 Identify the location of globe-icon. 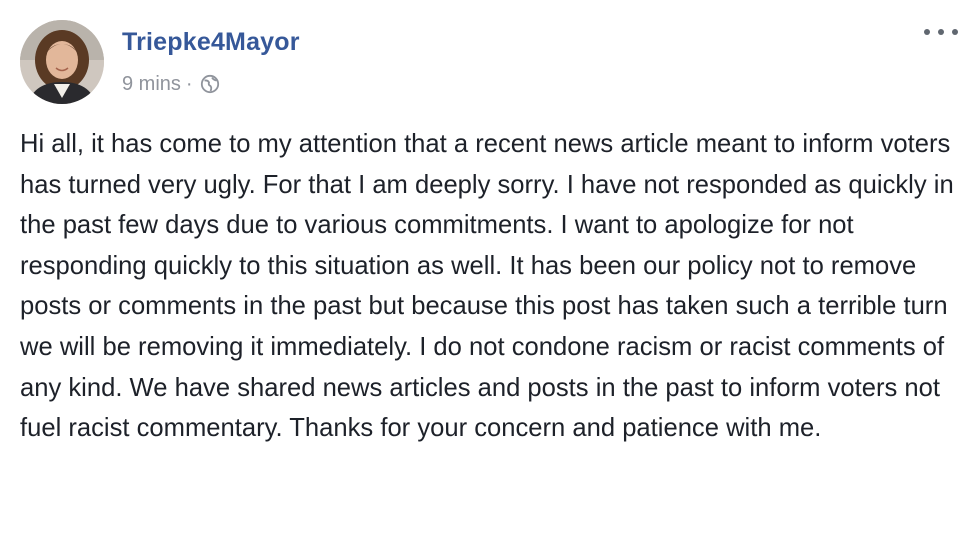
(210, 84).